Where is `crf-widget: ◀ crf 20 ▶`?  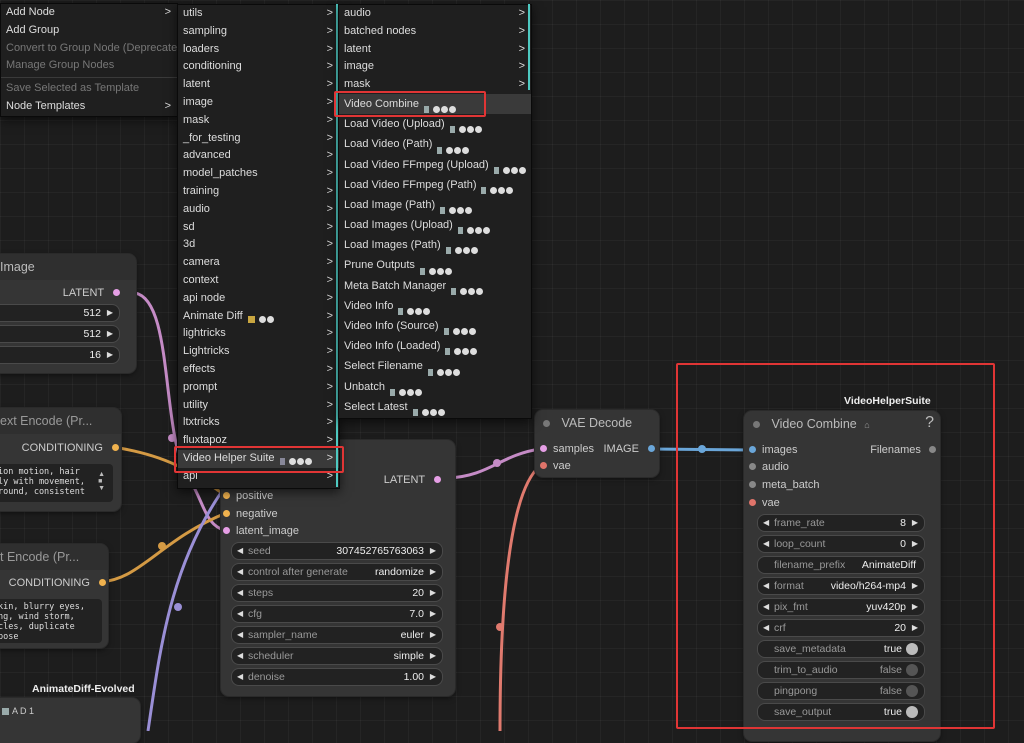
crf-widget: ◀ crf 20 ▶ is located at coordinates (841, 628).